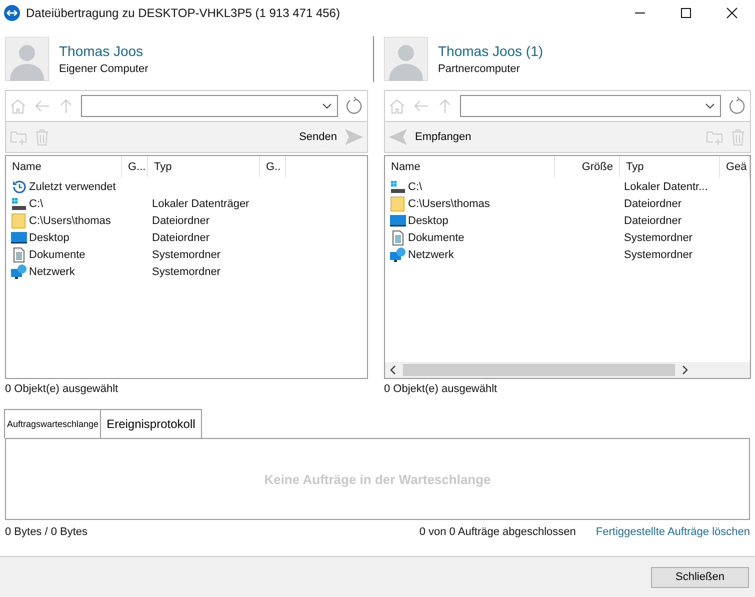 Image resolution: width=755 pixels, height=597 pixels. What do you see at coordinates (273, 167) in the screenshot?
I see `column-header: G..` at bounding box center [273, 167].